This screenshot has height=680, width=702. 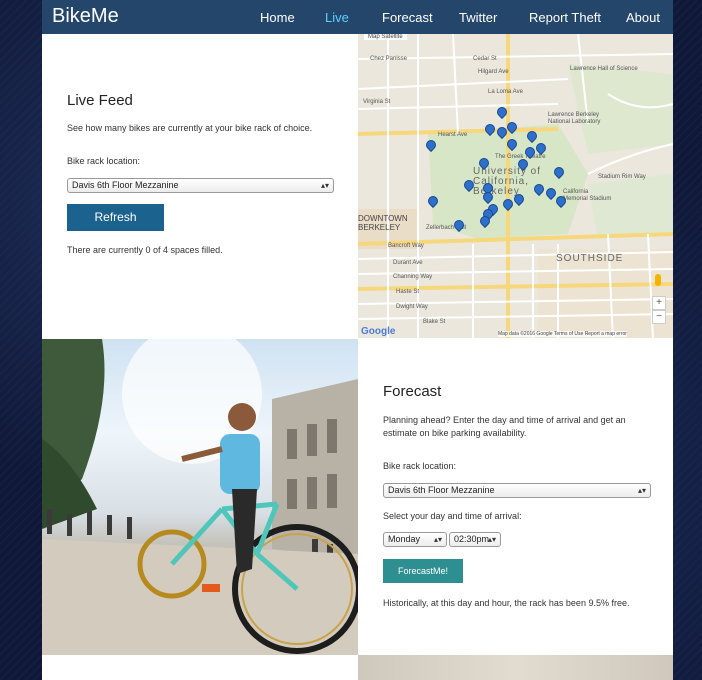 What do you see at coordinates (434, 322) in the screenshot?
I see `map-label-blake: Blake St` at bounding box center [434, 322].